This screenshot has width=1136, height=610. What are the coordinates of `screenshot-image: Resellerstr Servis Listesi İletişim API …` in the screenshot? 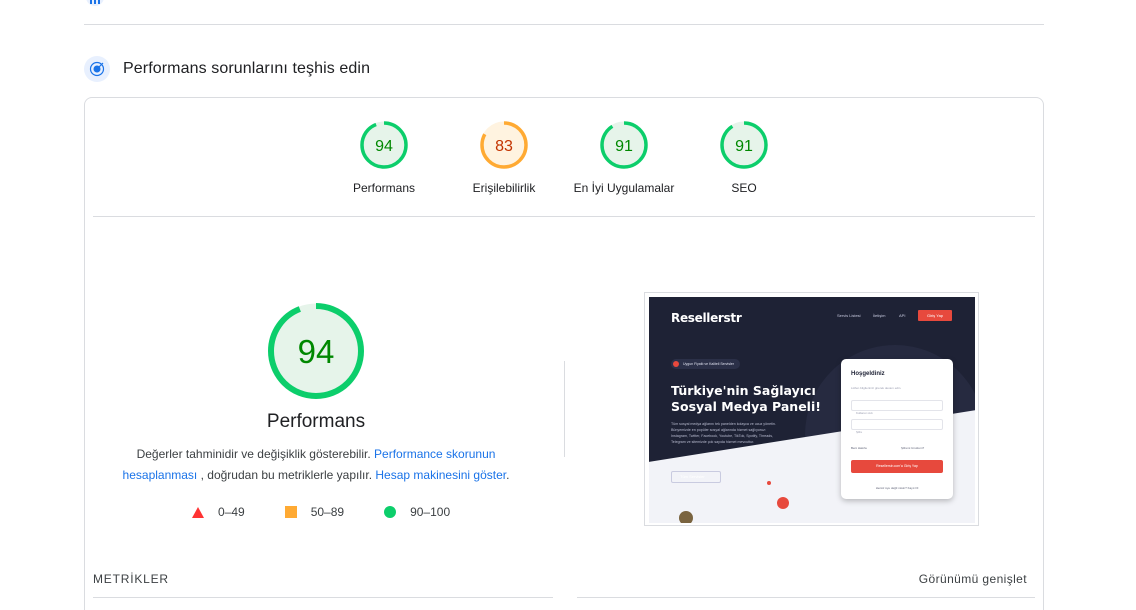 It's located at (812, 410).